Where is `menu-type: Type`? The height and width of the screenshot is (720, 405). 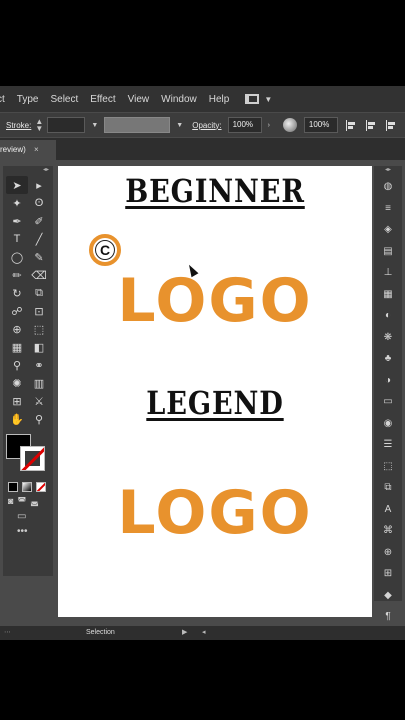
menu-type: Type is located at coordinates (28, 99).